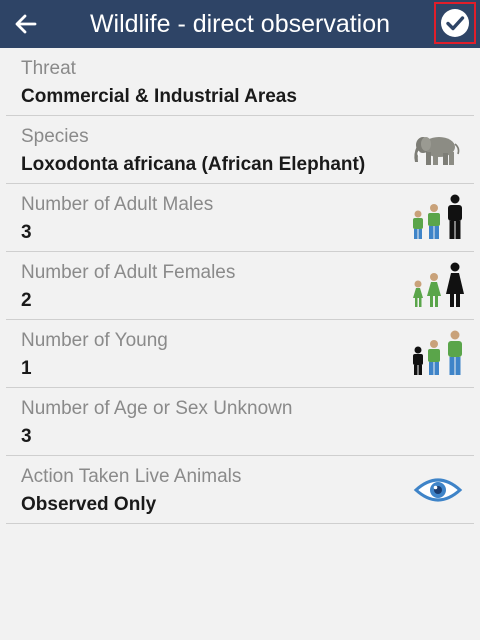 The width and height of the screenshot is (480, 640). Describe the element at coordinates (240, 490) in the screenshot. I see `field-action-taken: Action Taken Live Animals Observed Only` at that location.